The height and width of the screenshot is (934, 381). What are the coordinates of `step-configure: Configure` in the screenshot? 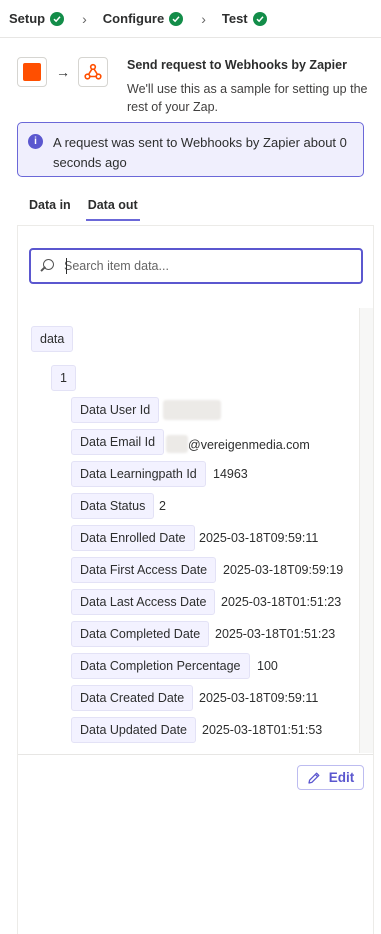 It's located at (143, 18).